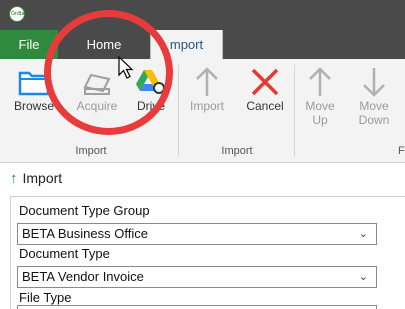 Image resolution: width=405 pixels, height=309 pixels. I want to click on move-up-button: Move Up, so click(320, 96).